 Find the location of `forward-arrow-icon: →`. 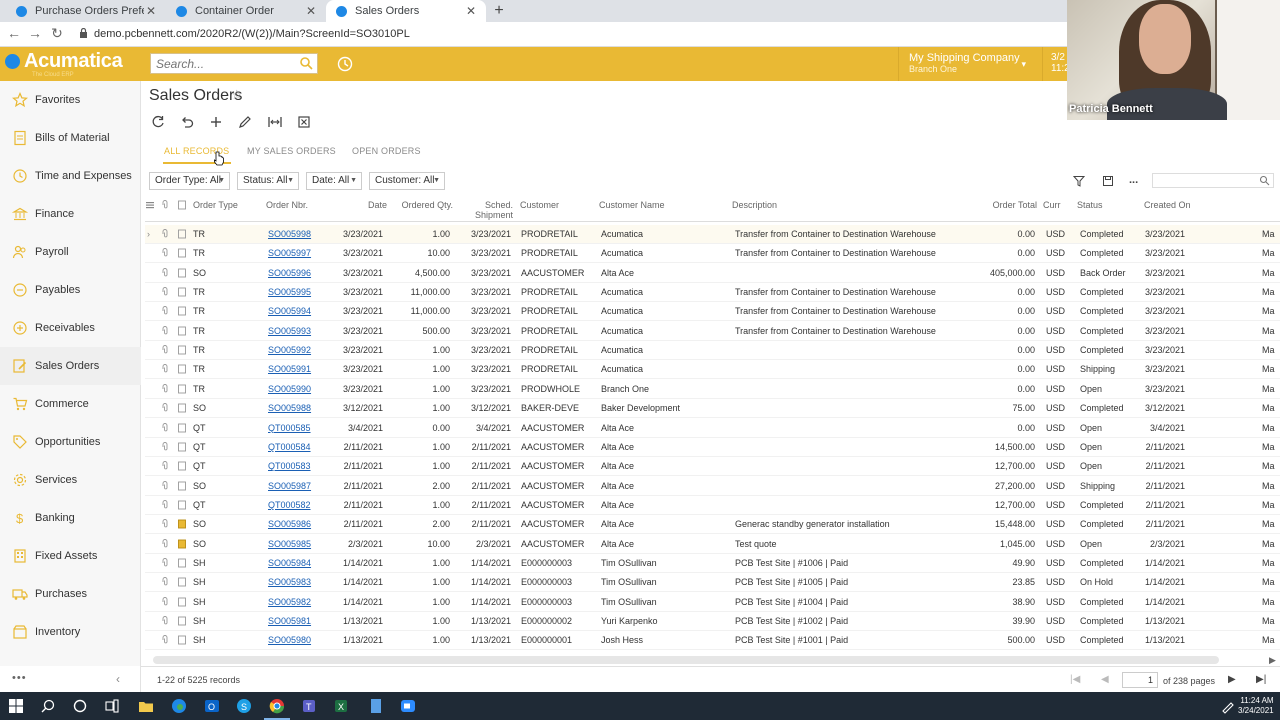

forward-arrow-icon: → is located at coordinates (35, 33).